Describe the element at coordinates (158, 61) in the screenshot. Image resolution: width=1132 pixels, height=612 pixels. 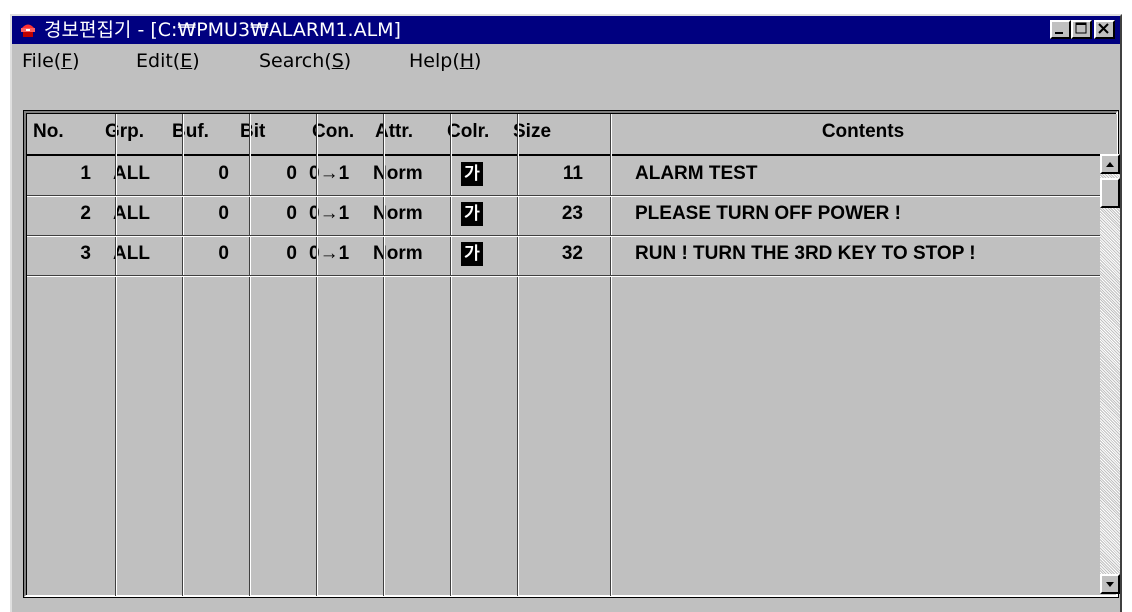
I see `menu-edit-label: Edit(` at that location.